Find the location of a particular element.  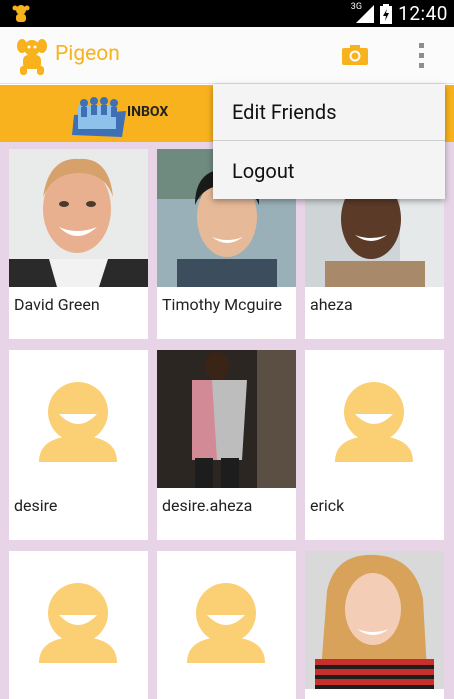

menu-item-logout: Logout is located at coordinates (329, 170).